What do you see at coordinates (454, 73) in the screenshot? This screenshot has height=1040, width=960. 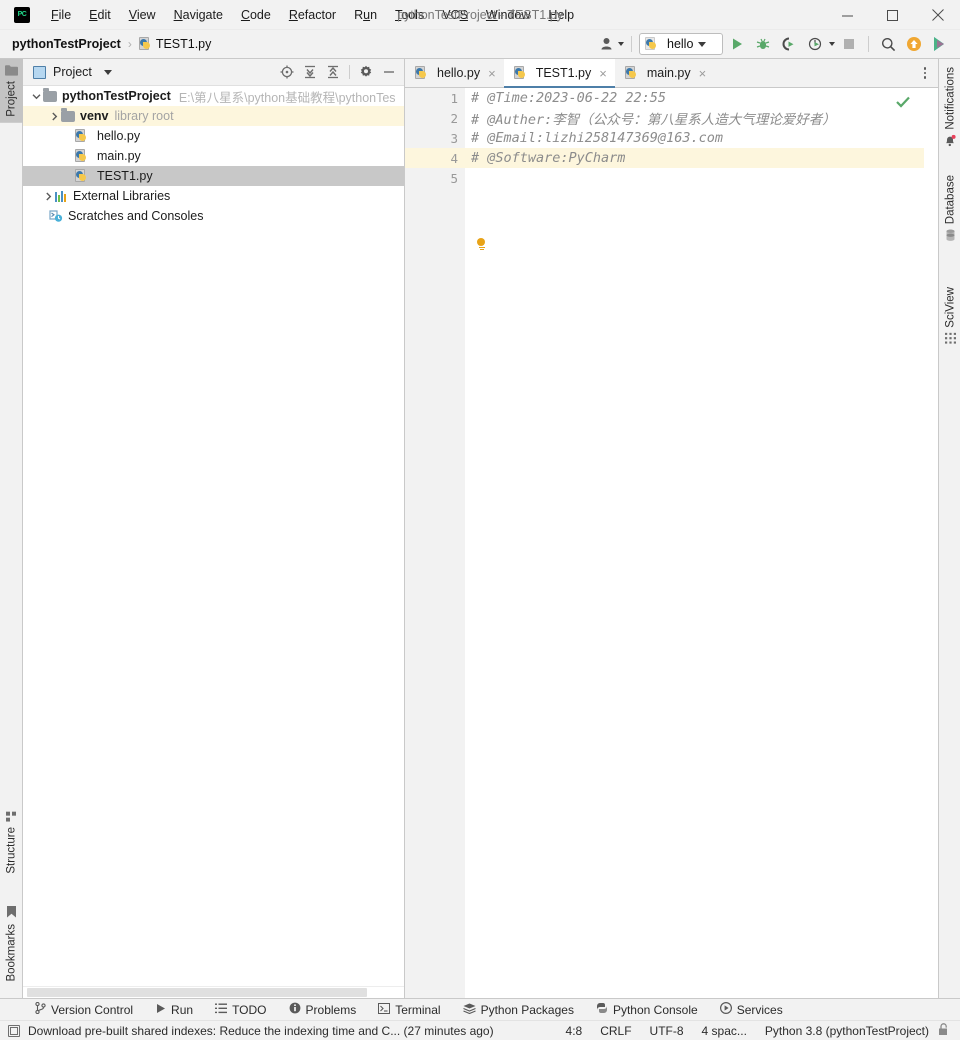 I see `tab-hello-py: hello.py ×` at bounding box center [454, 73].